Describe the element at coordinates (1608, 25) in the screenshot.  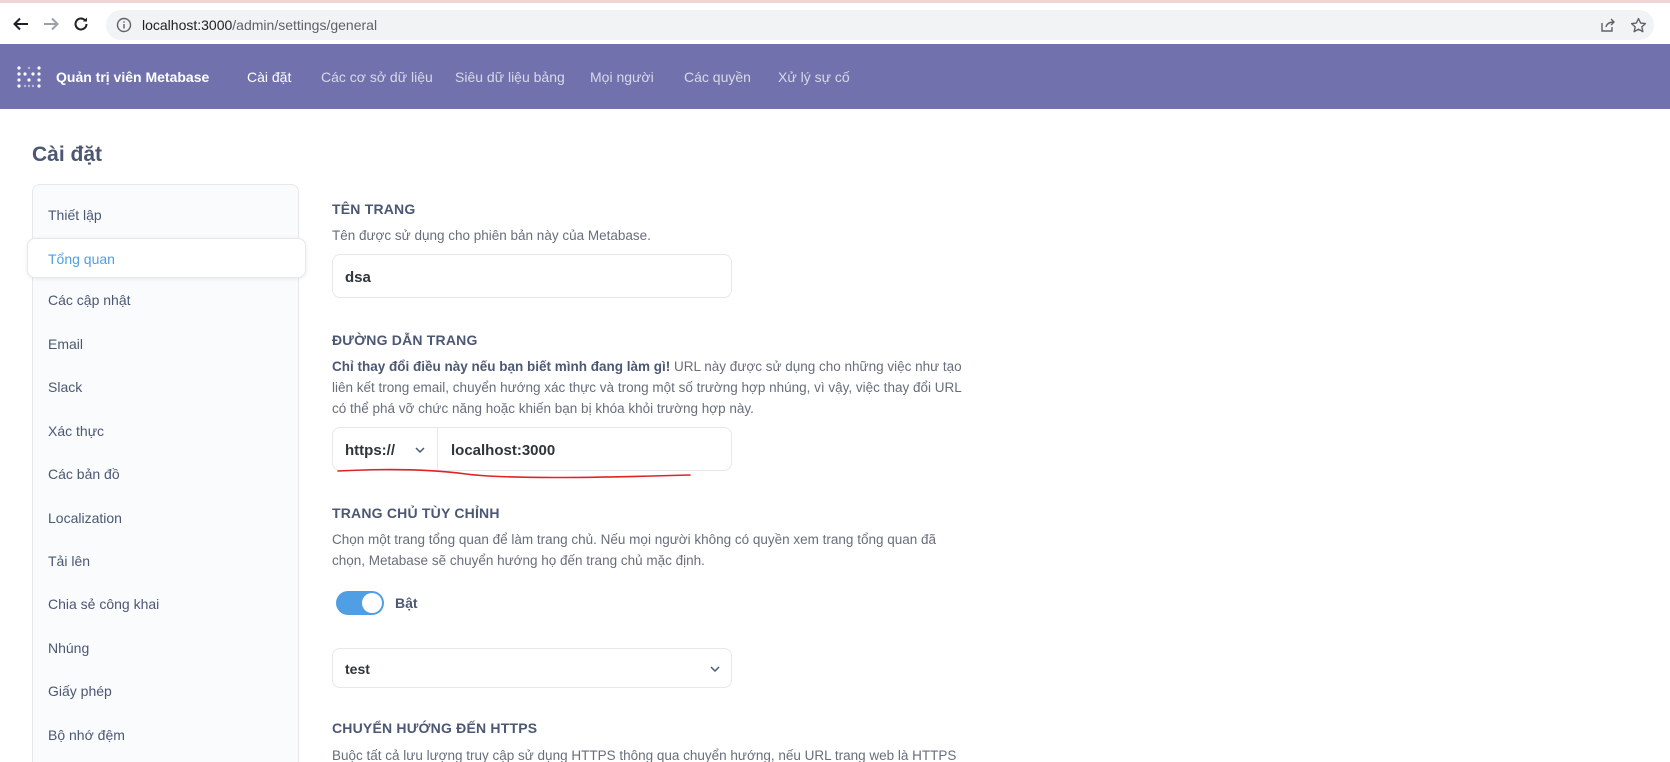
I see `share-icon` at that location.